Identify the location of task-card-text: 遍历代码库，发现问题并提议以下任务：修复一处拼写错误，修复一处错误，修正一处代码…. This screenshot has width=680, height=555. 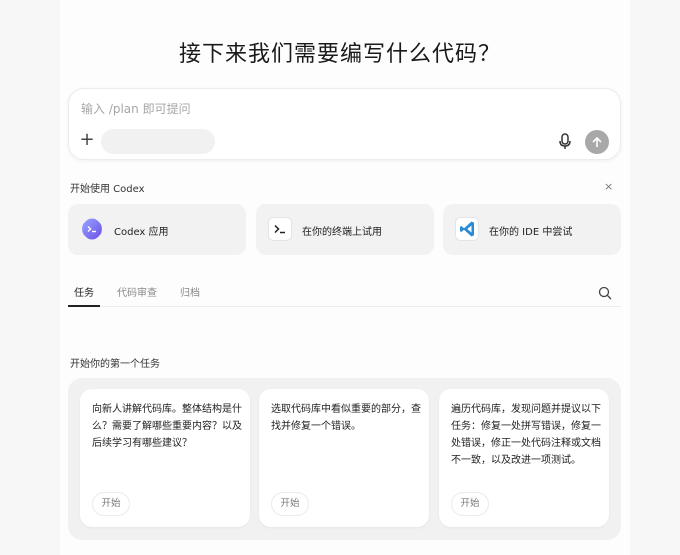
(526, 435).